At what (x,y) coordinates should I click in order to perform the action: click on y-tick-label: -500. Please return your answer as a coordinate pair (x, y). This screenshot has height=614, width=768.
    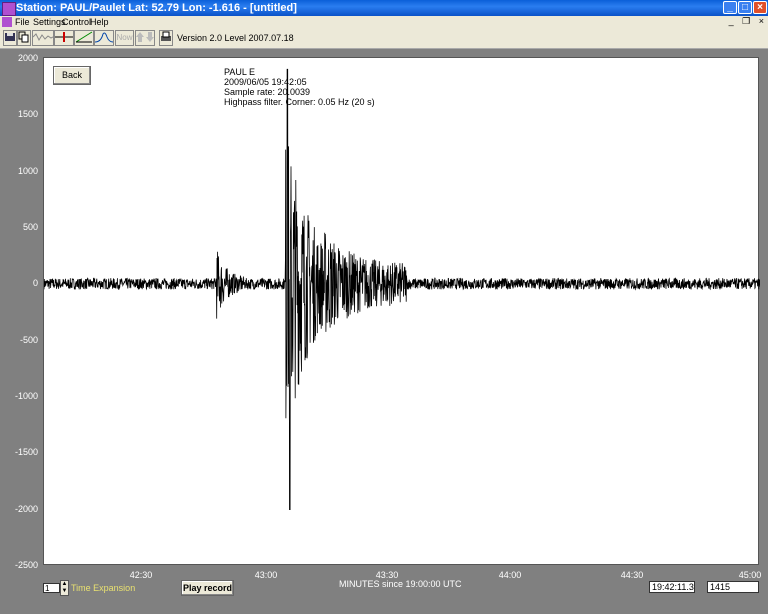
    Looking at the image, I should click on (28, 340).